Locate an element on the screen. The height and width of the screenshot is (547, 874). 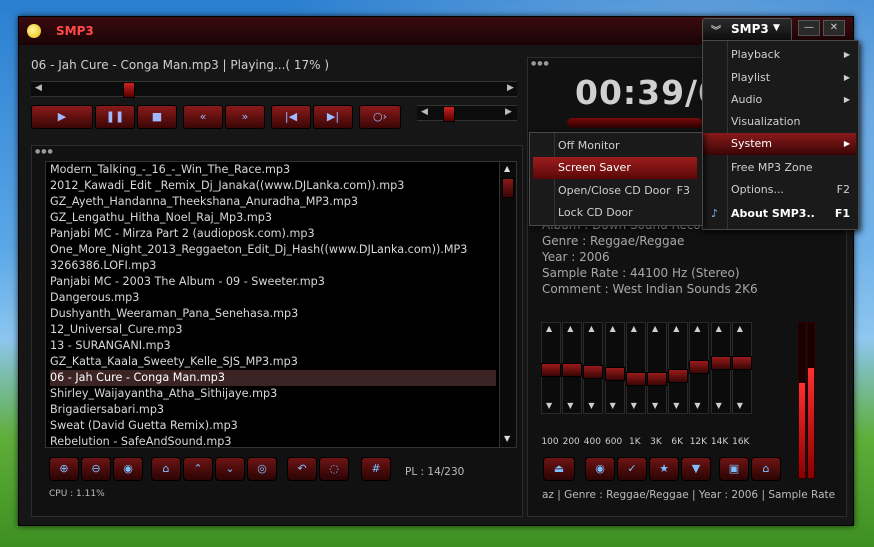
eq-star-button: ★ is located at coordinates (664, 469).